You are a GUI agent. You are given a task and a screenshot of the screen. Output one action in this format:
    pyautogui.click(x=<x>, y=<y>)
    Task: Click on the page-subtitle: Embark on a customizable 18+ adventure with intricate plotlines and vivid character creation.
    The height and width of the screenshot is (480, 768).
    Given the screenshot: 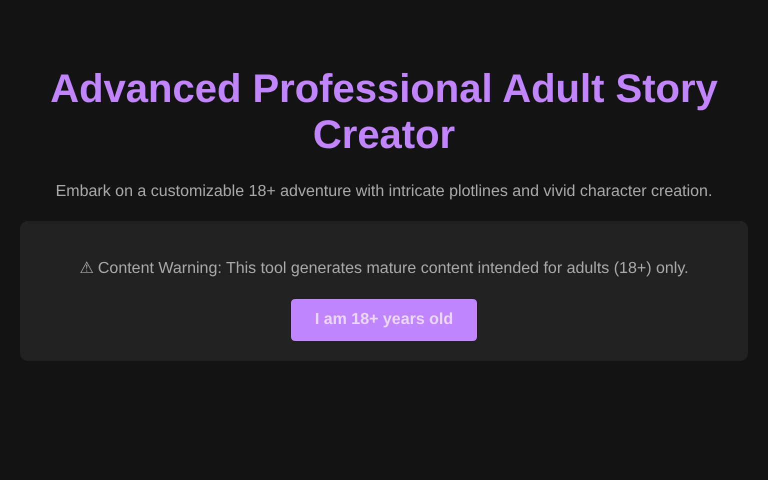 What is the action you would take?
    pyautogui.click(x=384, y=192)
    